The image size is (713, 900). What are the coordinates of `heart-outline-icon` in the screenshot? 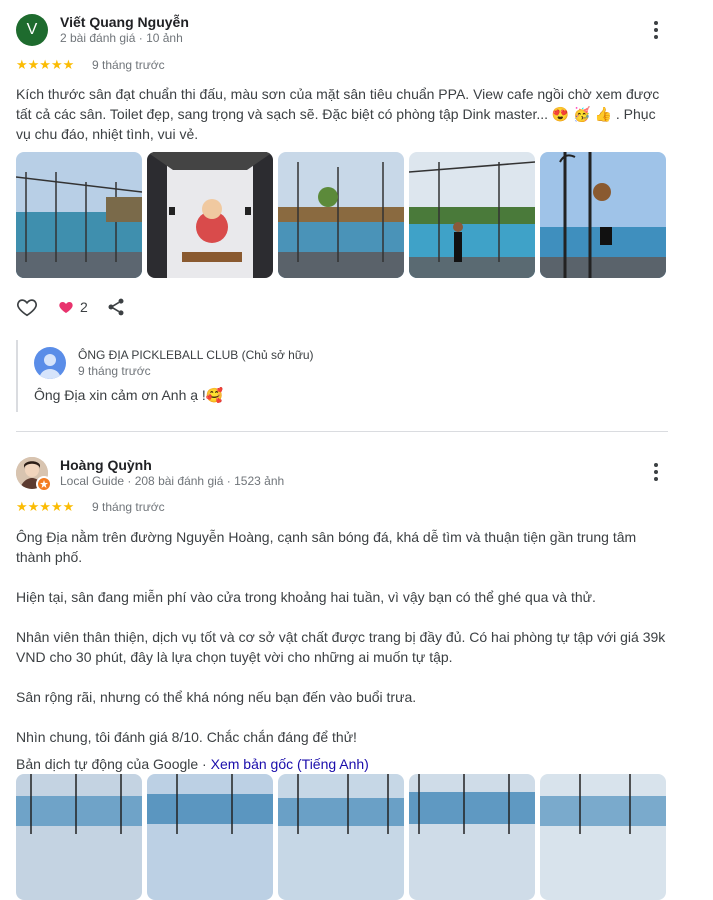 It's located at (27, 307).